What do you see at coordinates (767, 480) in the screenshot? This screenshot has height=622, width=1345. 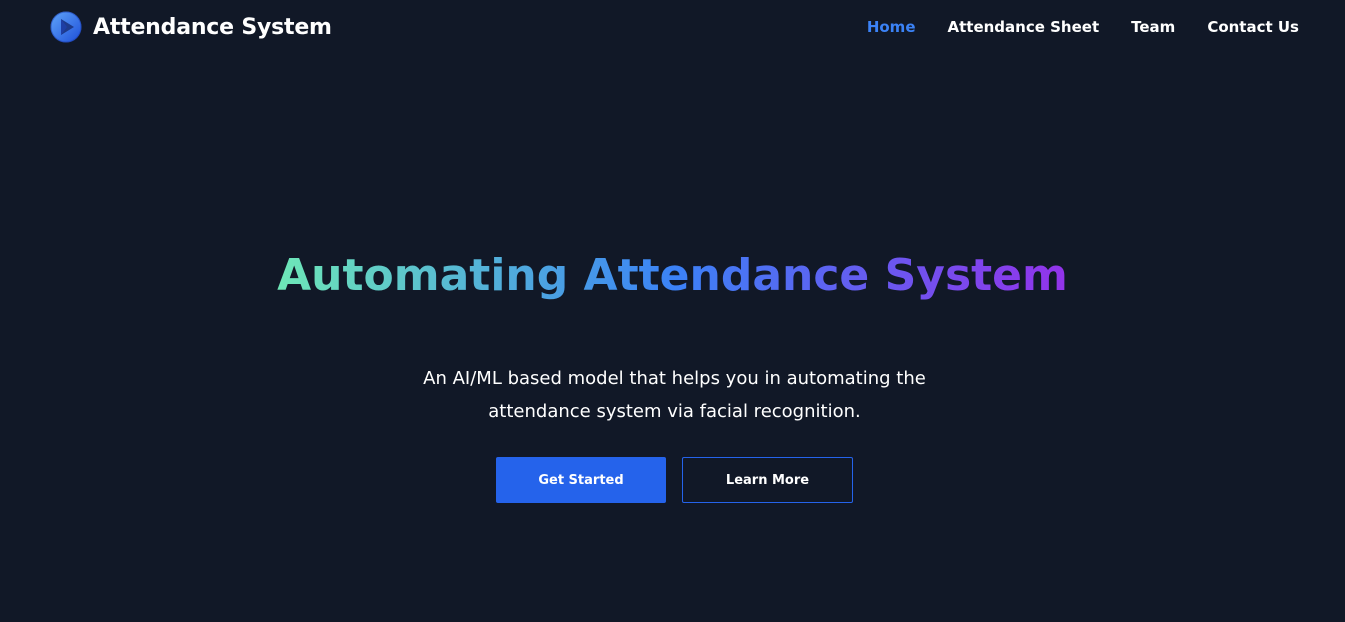 I see `learn-more-button: Learn More` at bounding box center [767, 480].